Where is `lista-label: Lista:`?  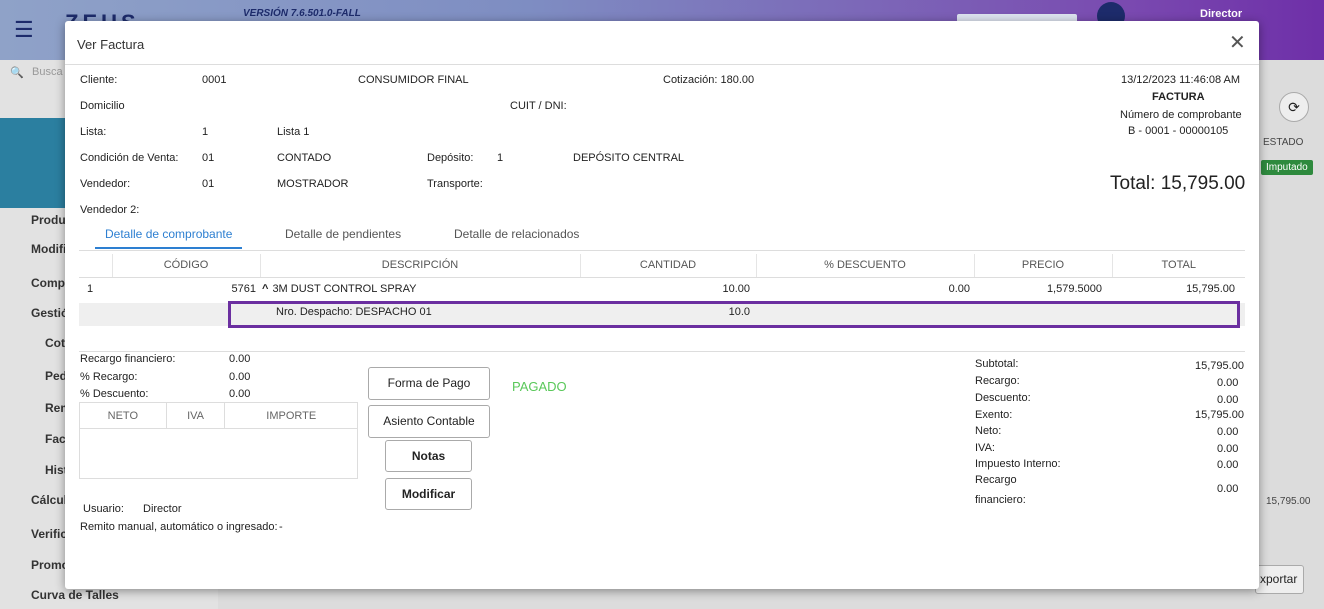 lista-label: Lista: is located at coordinates (93, 132).